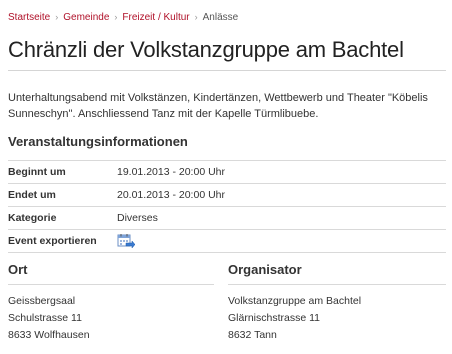  I want to click on info-heading: Veranstaltungsinformationen, so click(98, 141).